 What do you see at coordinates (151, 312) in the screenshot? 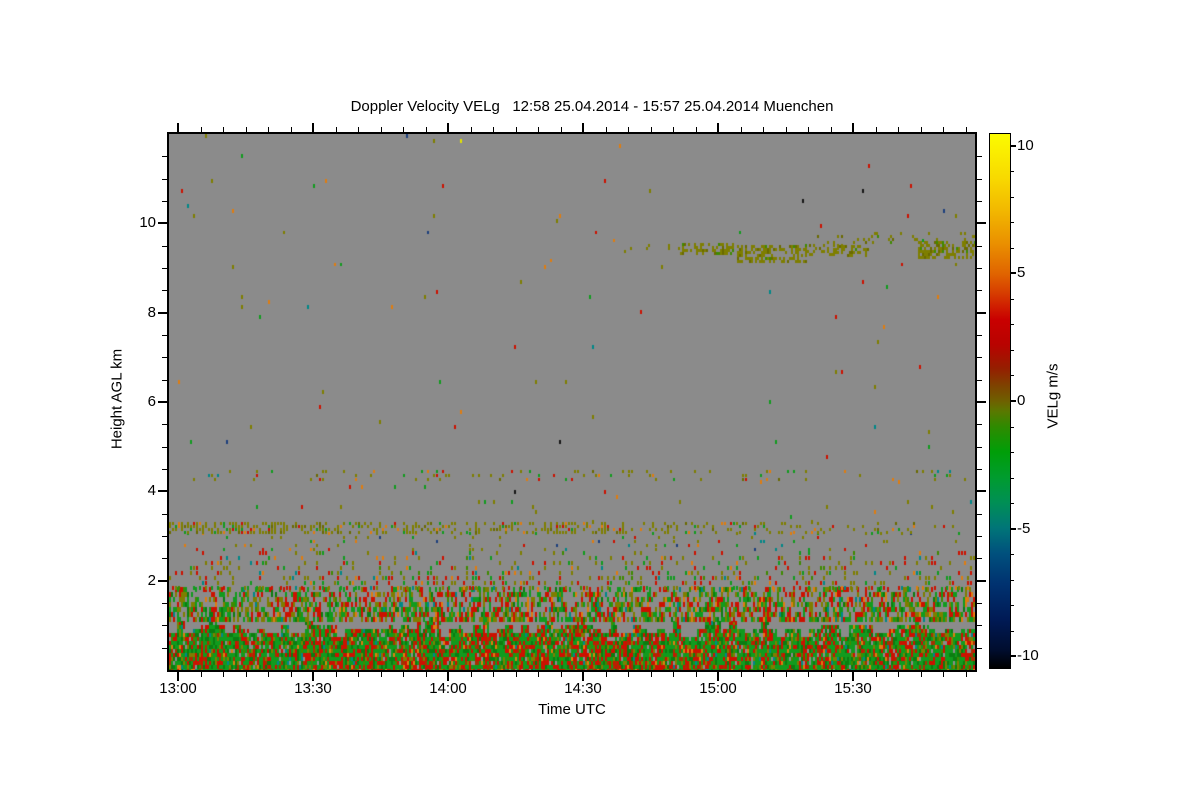
I see `y-tick-label: 8` at bounding box center [151, 312].